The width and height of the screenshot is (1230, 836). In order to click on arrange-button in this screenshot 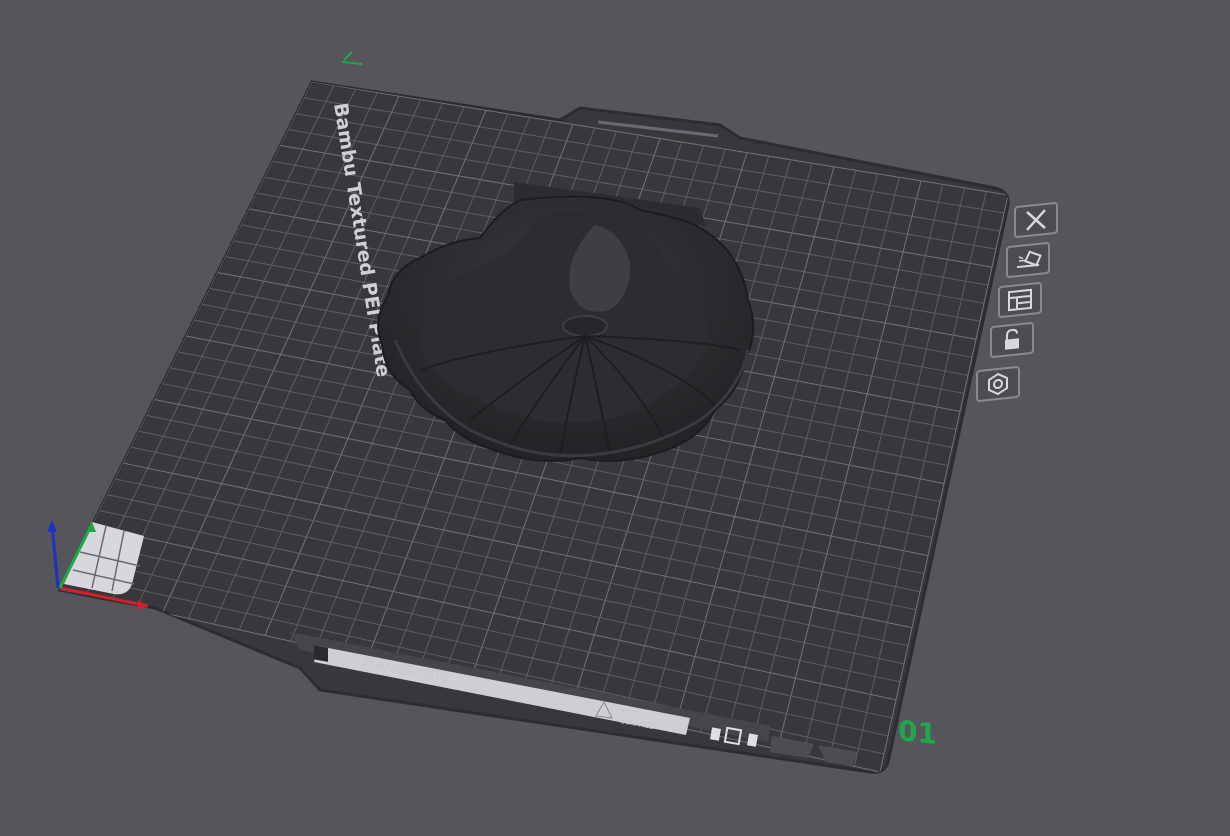, I will do `click(1020, 300)`.